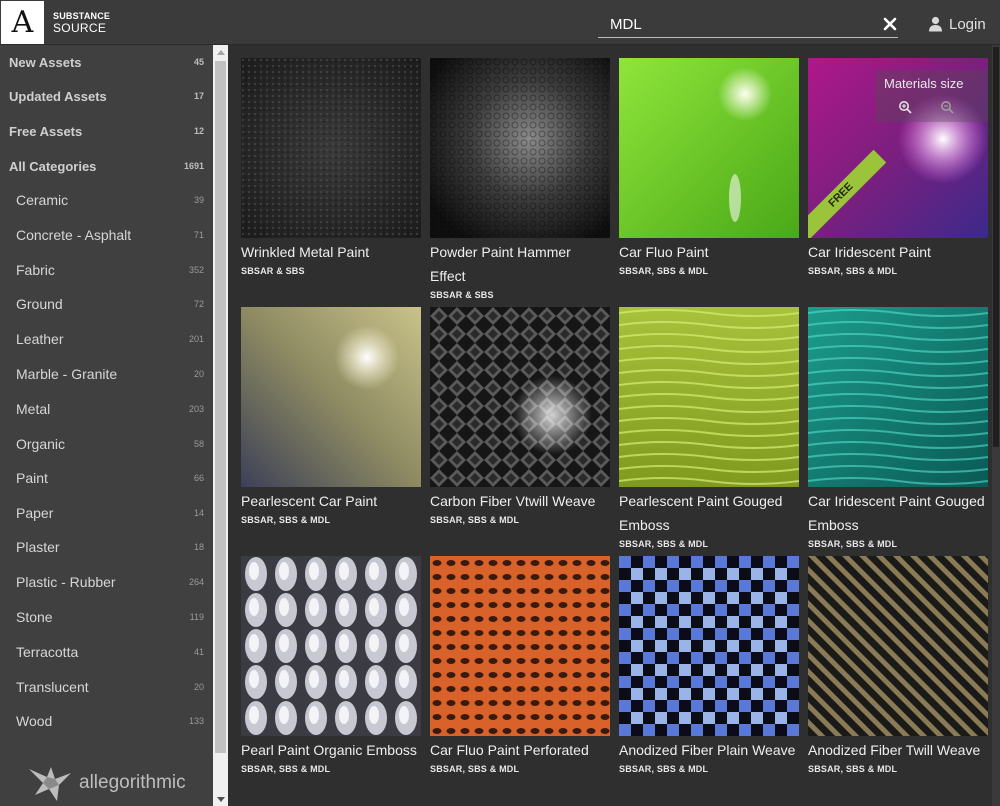 The image size is (1000, 806). Describe the element at coordinates (198, 131) in the screenshot. I see `sidebar-item-count: 12` at that location.